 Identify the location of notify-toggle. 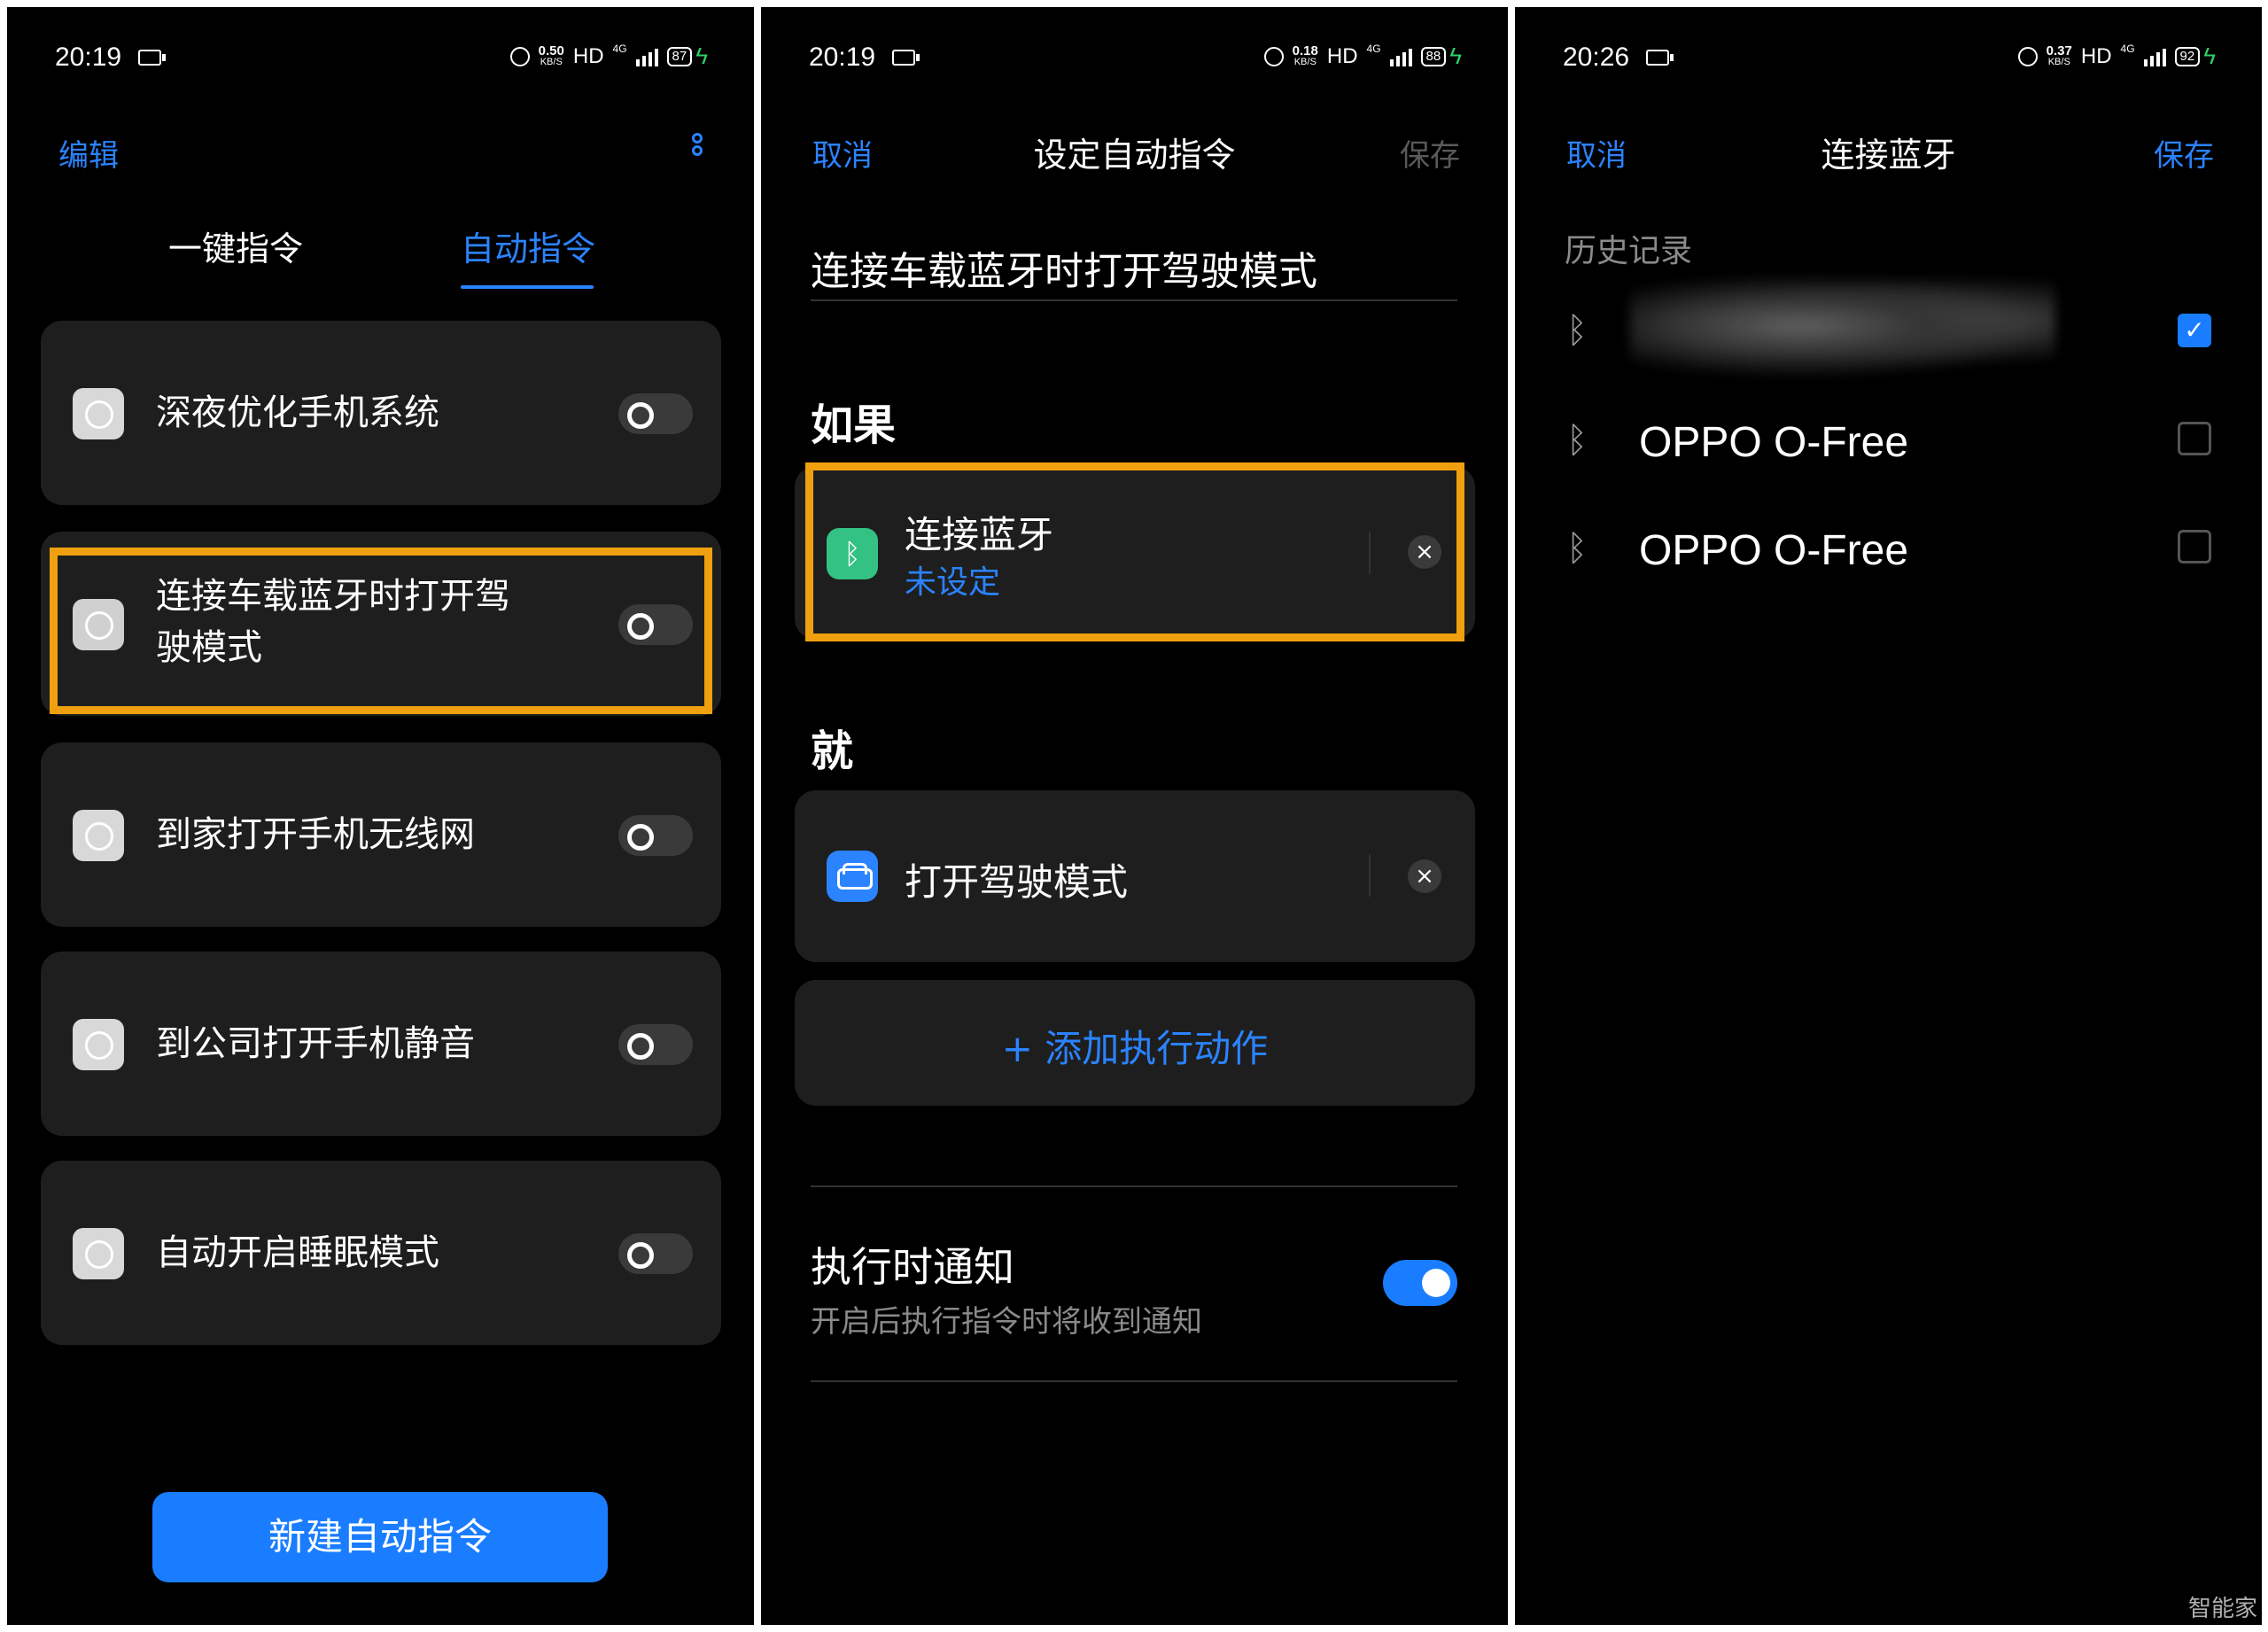
(1420, 1283).